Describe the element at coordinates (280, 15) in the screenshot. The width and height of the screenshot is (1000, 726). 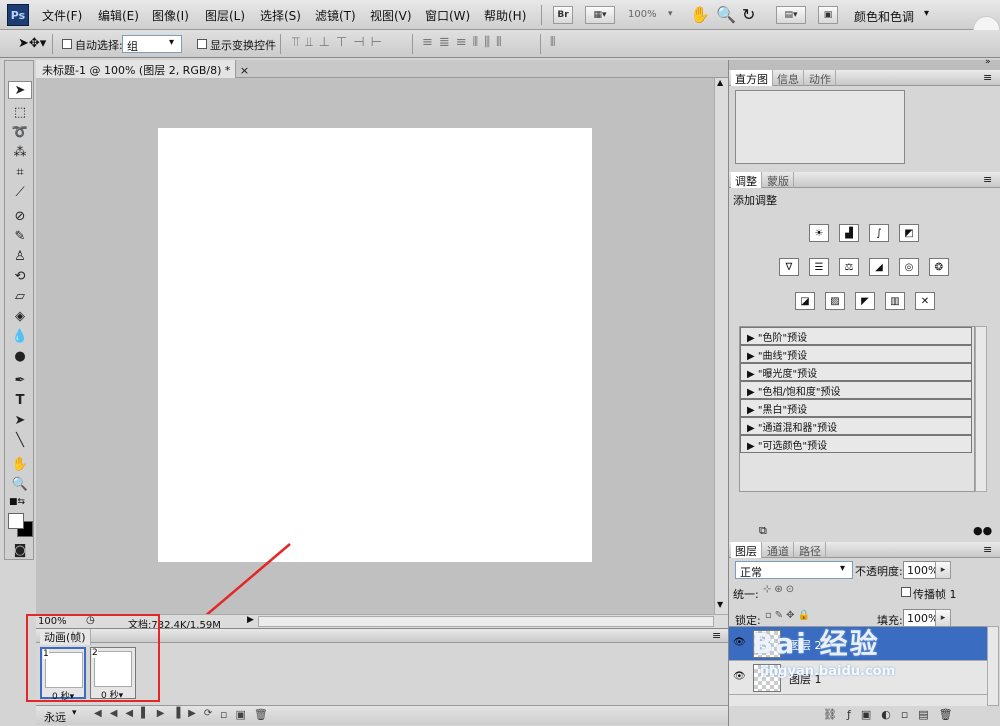
I see `menu-select: 选择(S)` at that location.